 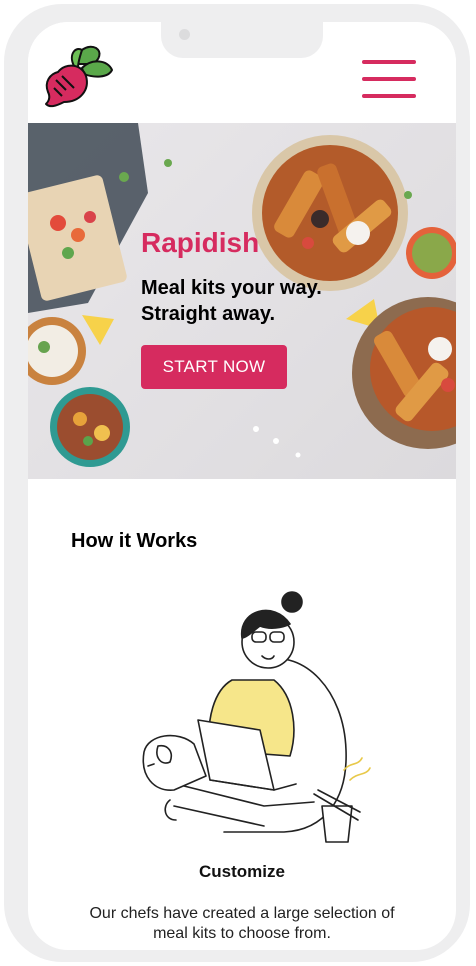 I want to click on hero-tagline: Meal kits your way. Straight away., so click(x=261, y=301).